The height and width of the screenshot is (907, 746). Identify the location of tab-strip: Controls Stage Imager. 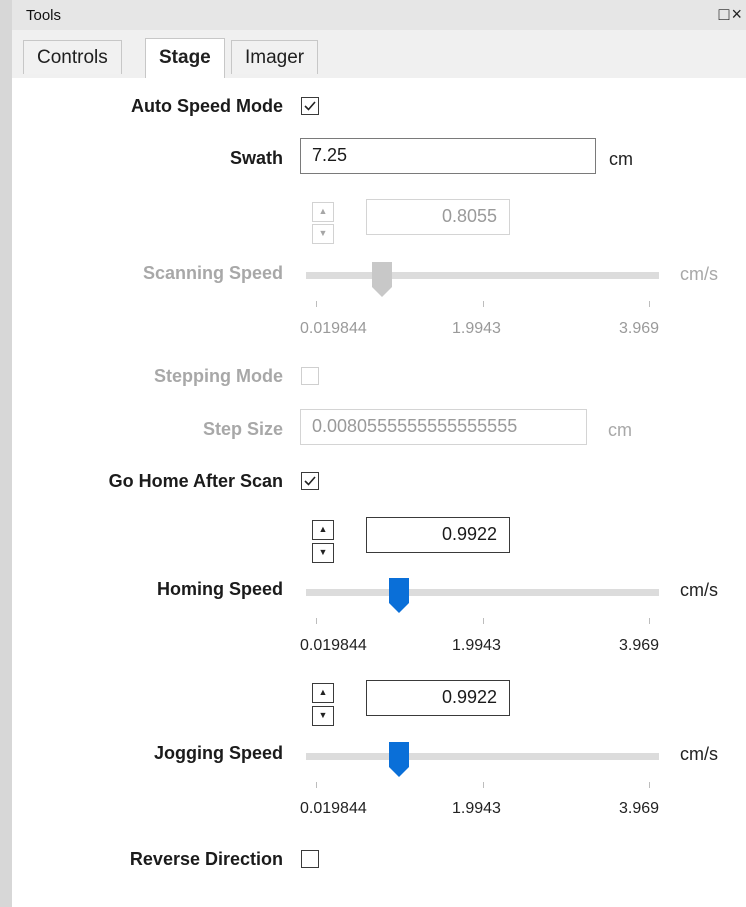
(379, 54).